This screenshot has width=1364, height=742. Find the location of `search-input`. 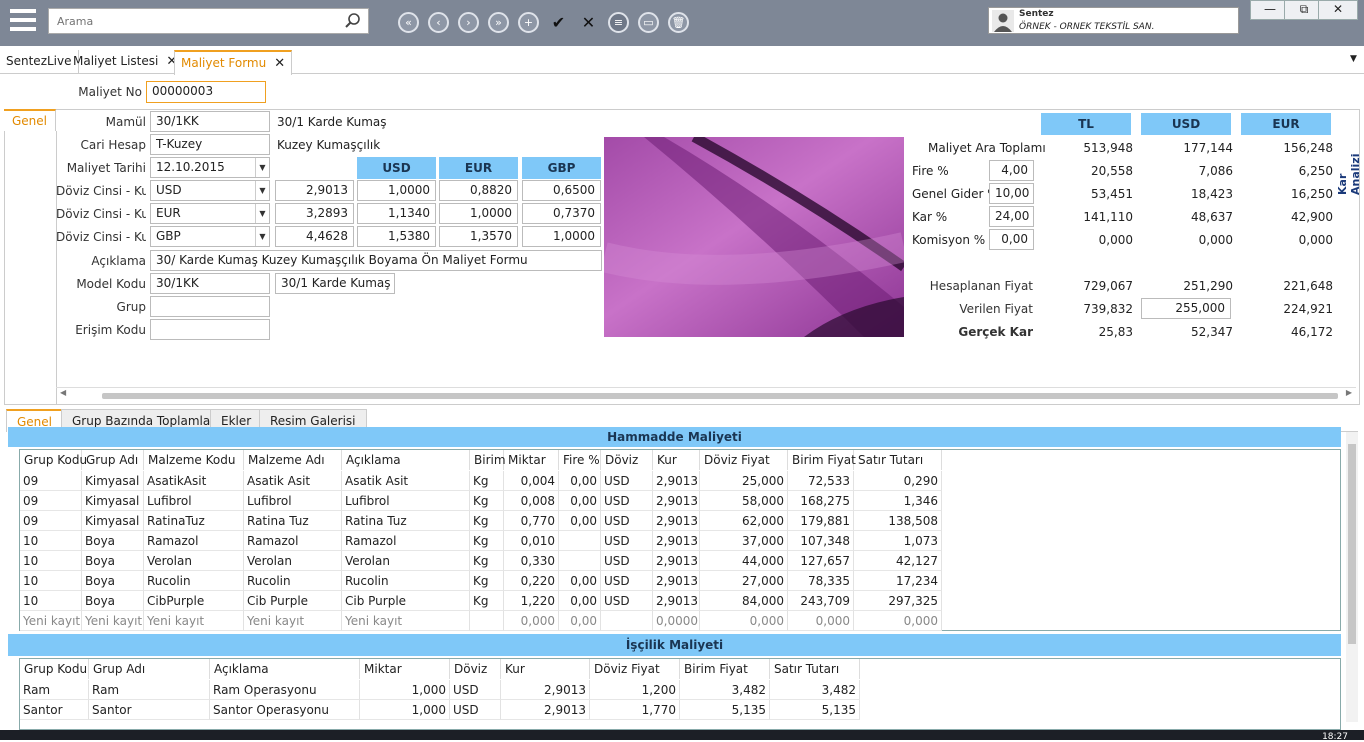

search-input is located at coordinates (189, 21).